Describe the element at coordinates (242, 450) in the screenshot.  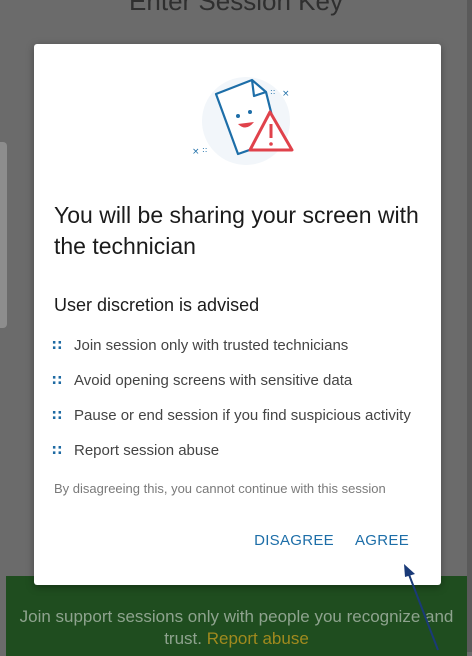
I see `list-item: ∷ Report session abuse` at that location.